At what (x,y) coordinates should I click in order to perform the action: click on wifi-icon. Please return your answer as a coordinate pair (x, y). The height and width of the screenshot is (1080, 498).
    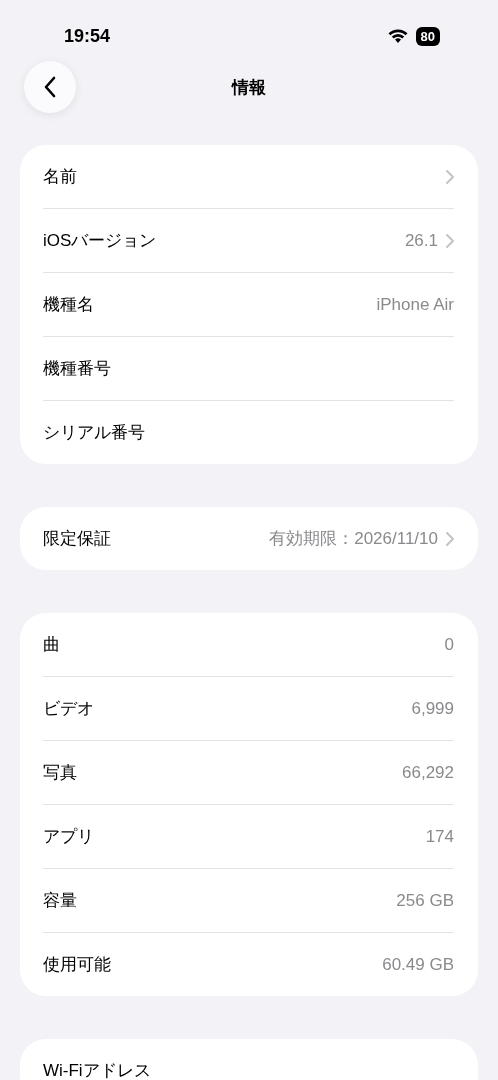
    Looking at the image, I should click on (397, 36).